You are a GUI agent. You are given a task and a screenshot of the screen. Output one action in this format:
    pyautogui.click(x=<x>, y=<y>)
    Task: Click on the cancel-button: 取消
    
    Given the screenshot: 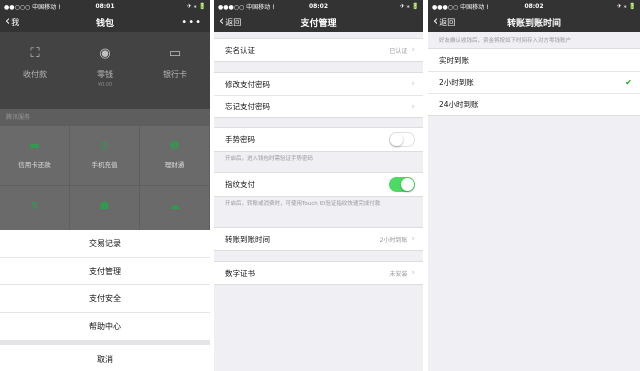 What is the action you would take?
    pyautogui.click(x=105, y=358)
    